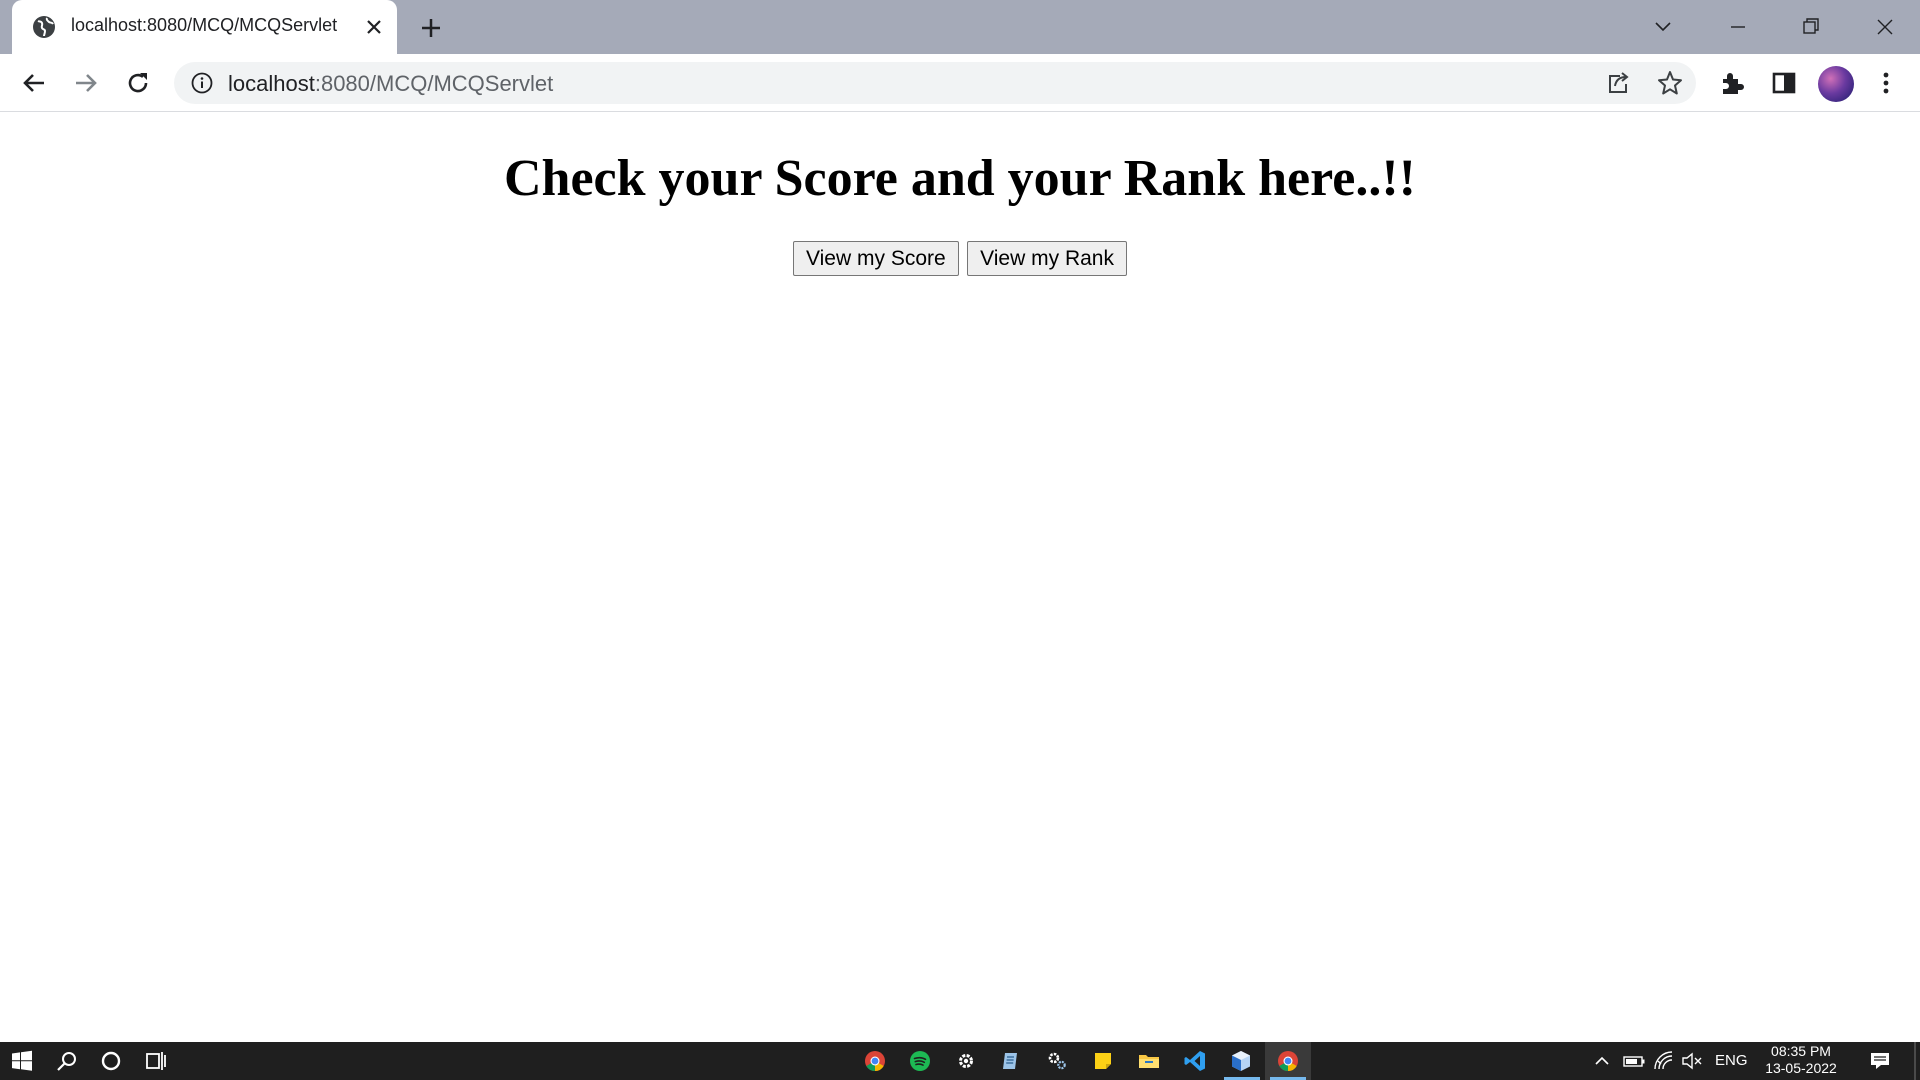 The height and width of the screenshot is (1080, 1920). What do you see at coordinates (44, 27) in the screenshot?
I see `globe-icon` at bounding box center [44, 27].